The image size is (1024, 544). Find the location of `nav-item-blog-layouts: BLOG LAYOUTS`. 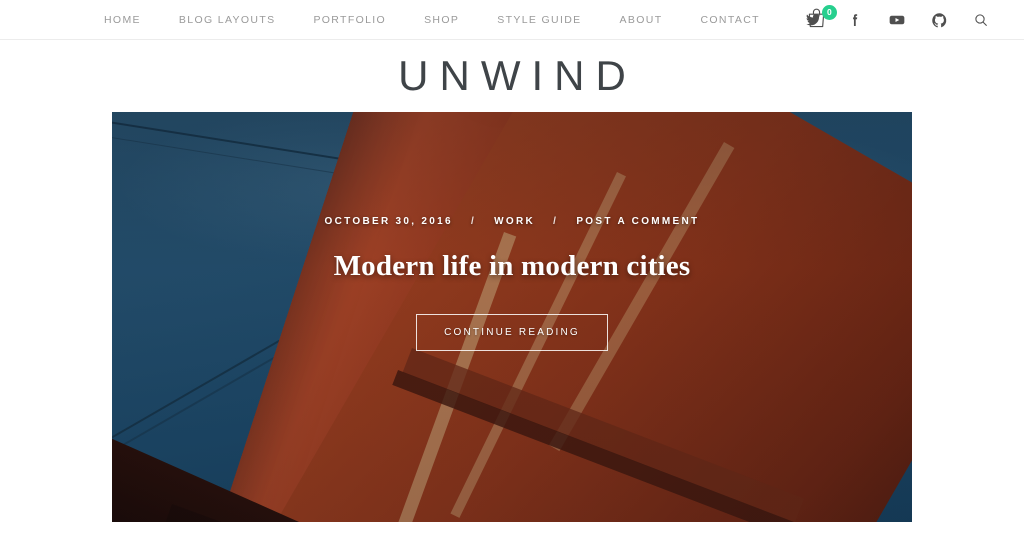

nav-item-blog-layouts: BLOG LAYOUTS is located at coordinates (227, 20).